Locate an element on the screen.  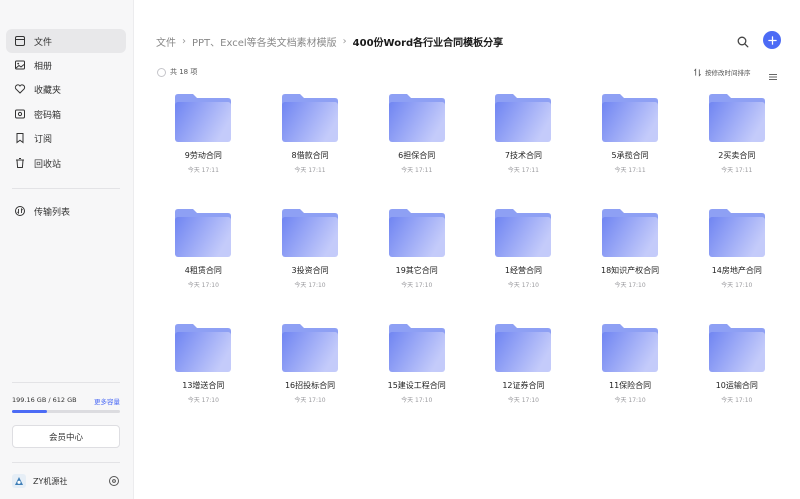
storage-used-text: 199.16 GB / 612 GB is located at coordinates (44, 400).